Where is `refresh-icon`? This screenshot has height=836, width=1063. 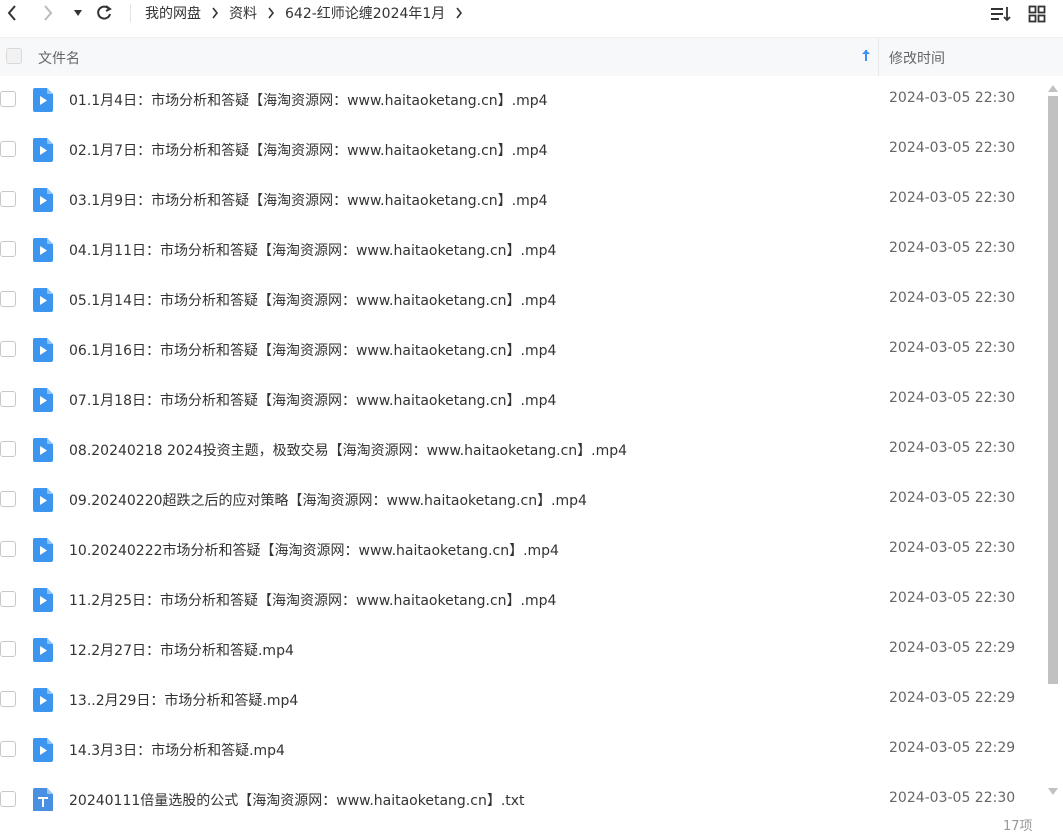 refresh-icon is located at coordinates (104, 12).